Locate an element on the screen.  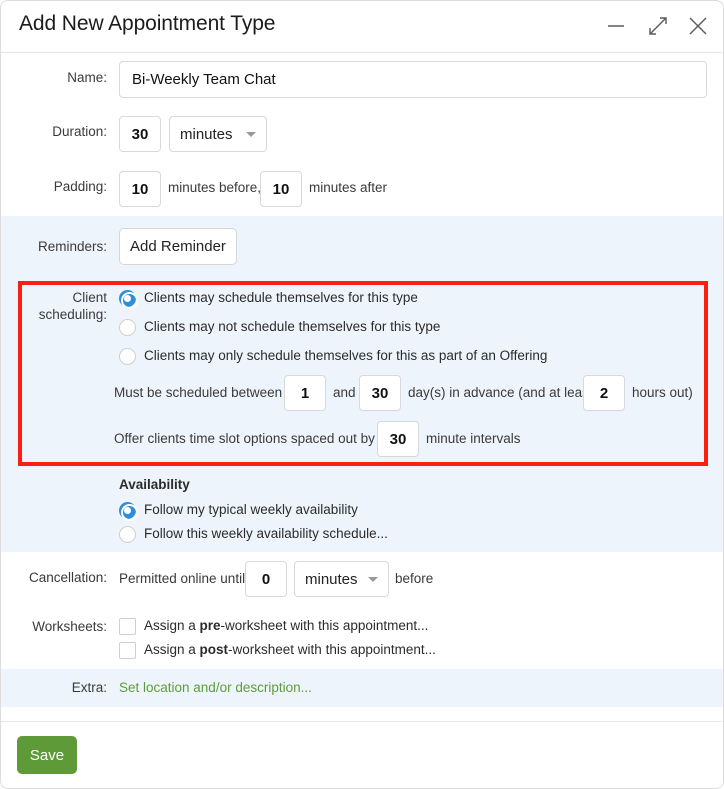
name-row: Name: is located at coordinates (362, 79).